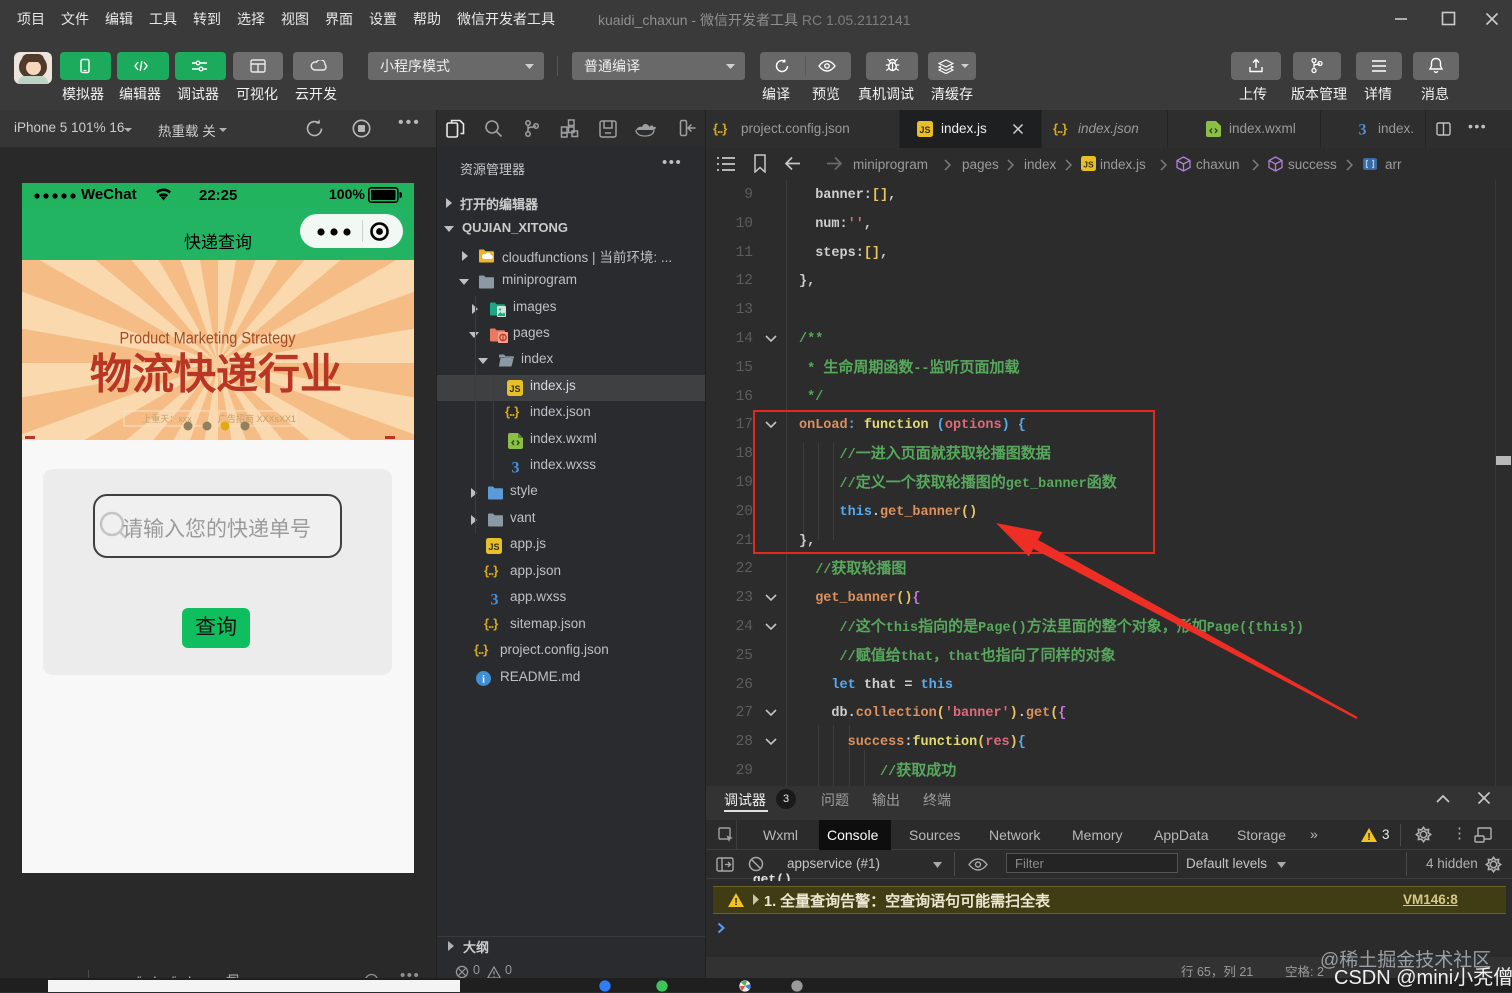 The height and width of the screenshot is (993, 1512). I want to click on svg-text: Product Marketing Strategy, so click(208, 338).